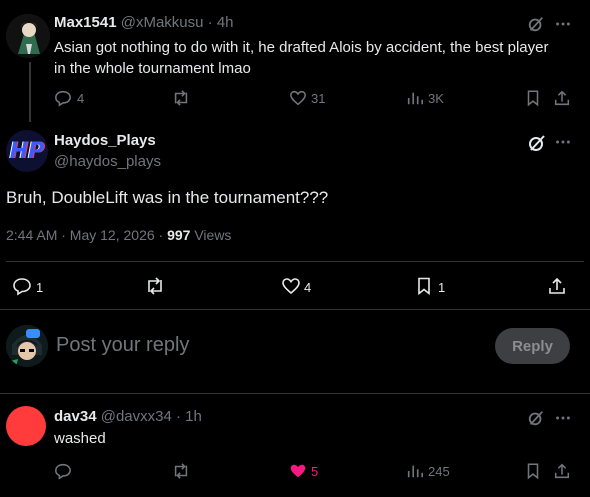 The image size is (590, 497). What do you see at coordinates (436, 98) in the screenshot?
I see `views-count: 3K` at bounding box center [436, 98].